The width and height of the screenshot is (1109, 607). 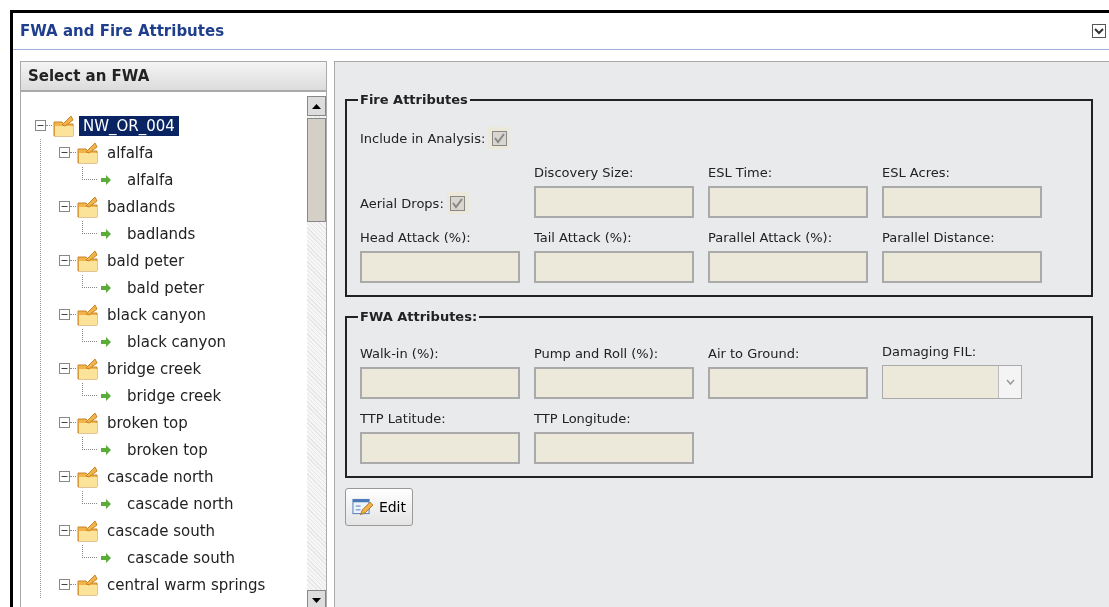 What do you see at coordinates (416, 237) in the screenshot?
I see `field-label: Head Attack (%):` at bounding box center [416, 237].